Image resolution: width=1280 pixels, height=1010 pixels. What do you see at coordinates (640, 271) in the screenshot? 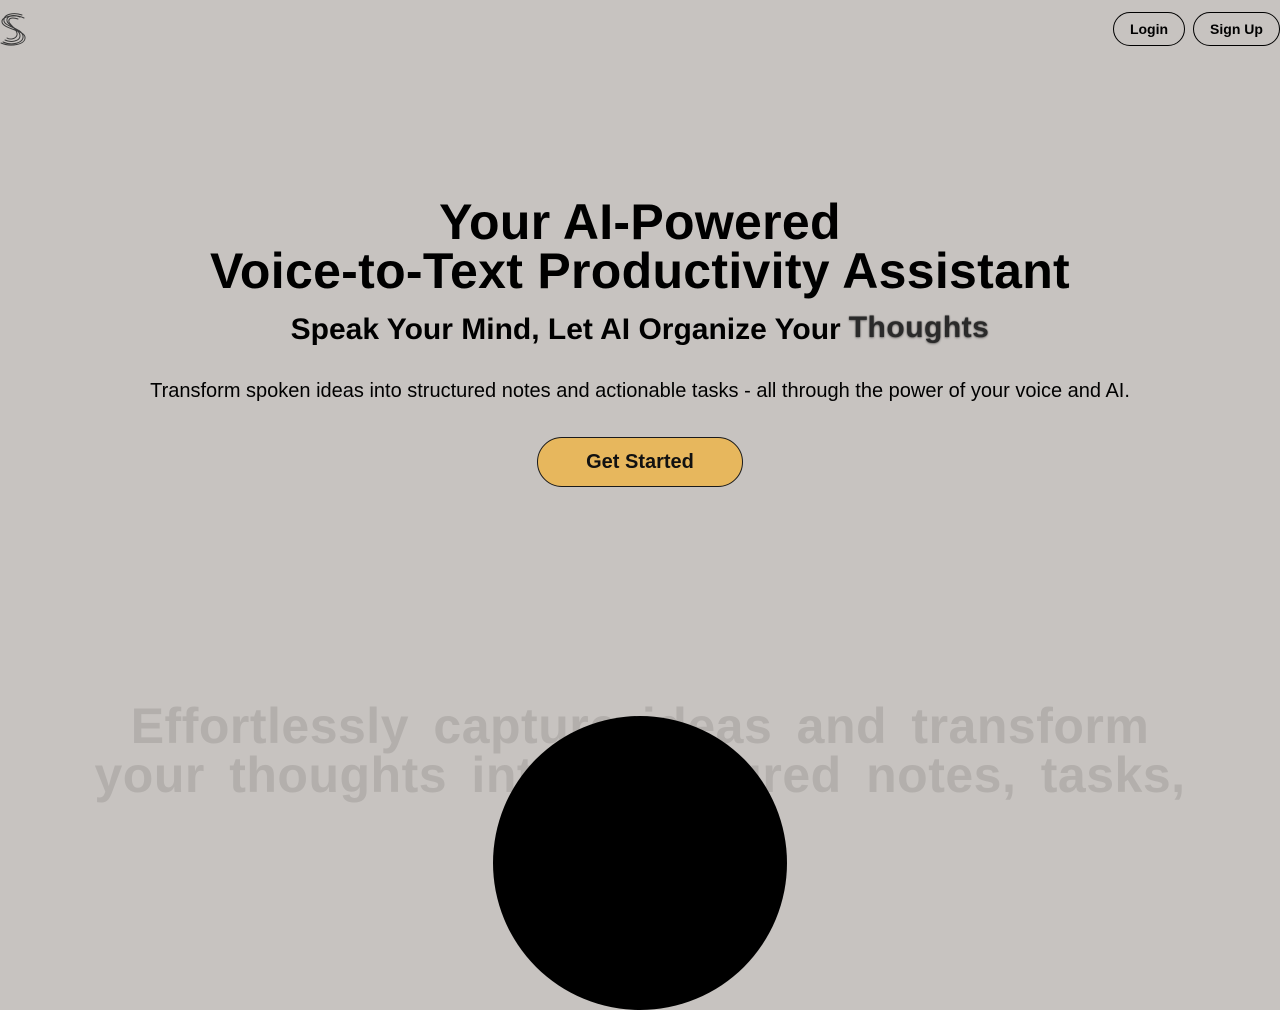
I see `hero-title-line-2: Voice-to-Text Productivity Assistant` at bounding box center [640, 271].